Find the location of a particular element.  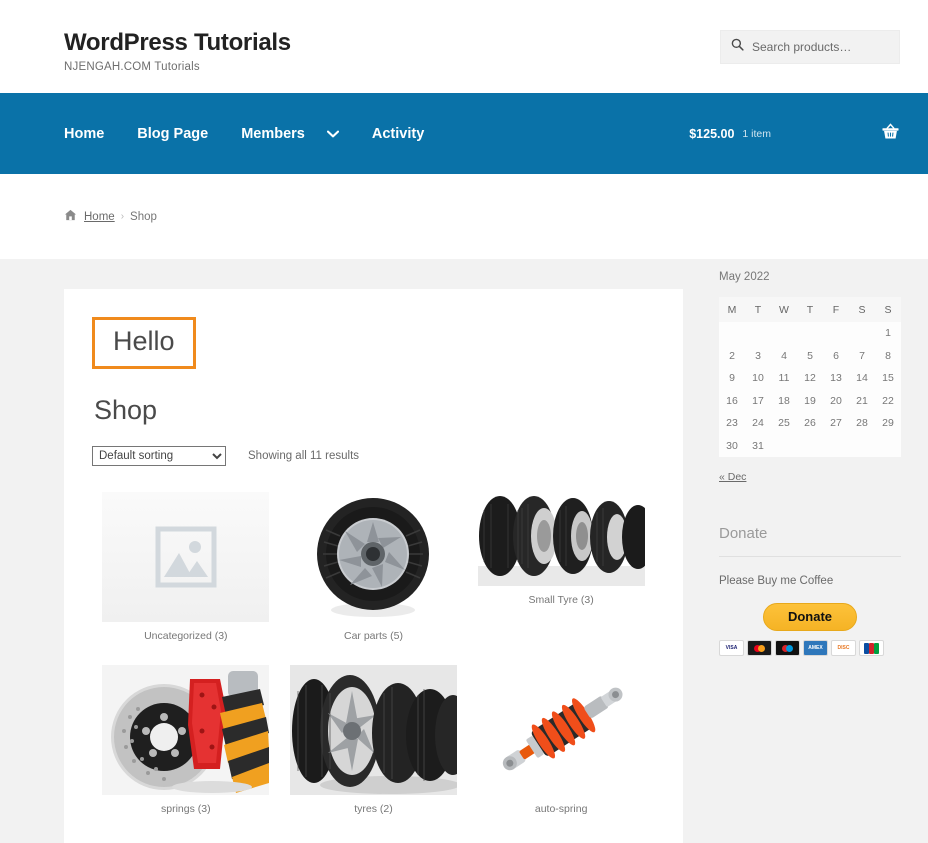

site-tagline: NJENGAH.COM Tutorials is located at coordinates (132, 67).